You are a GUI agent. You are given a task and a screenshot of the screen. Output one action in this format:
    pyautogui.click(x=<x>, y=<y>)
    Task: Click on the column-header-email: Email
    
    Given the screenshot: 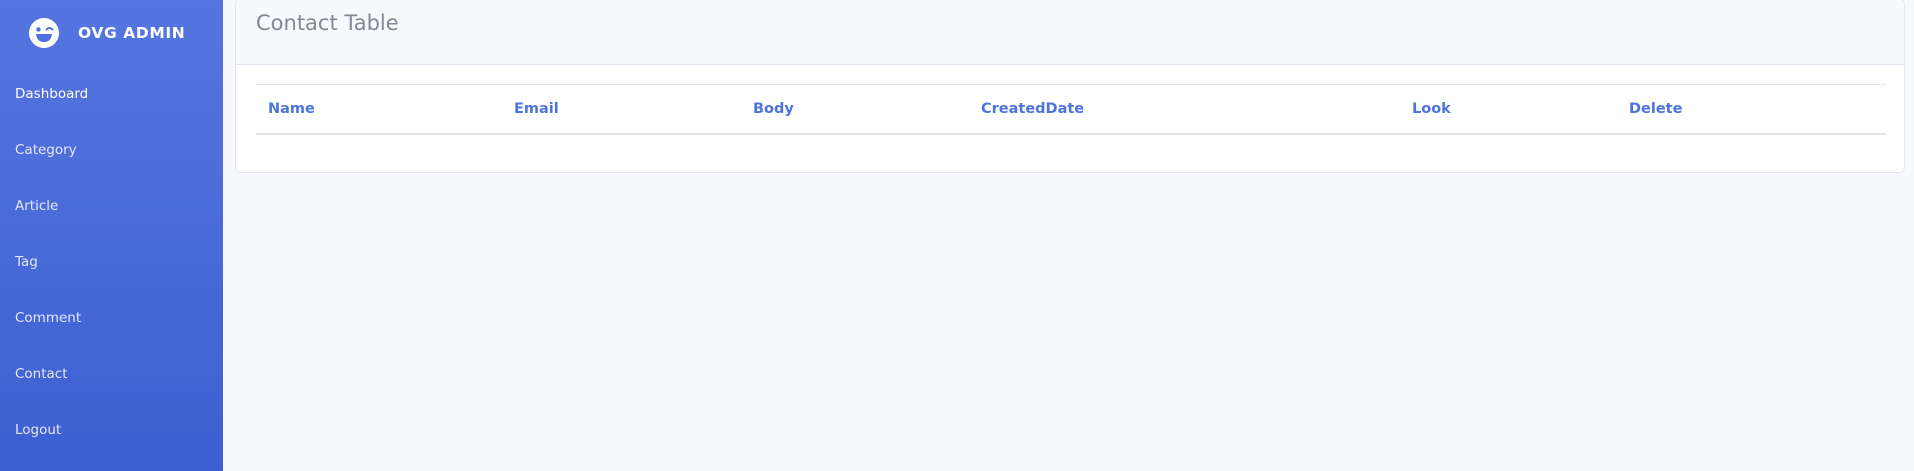 What is the action you would take?
    pyautogui.click(x=621, y=109)
    